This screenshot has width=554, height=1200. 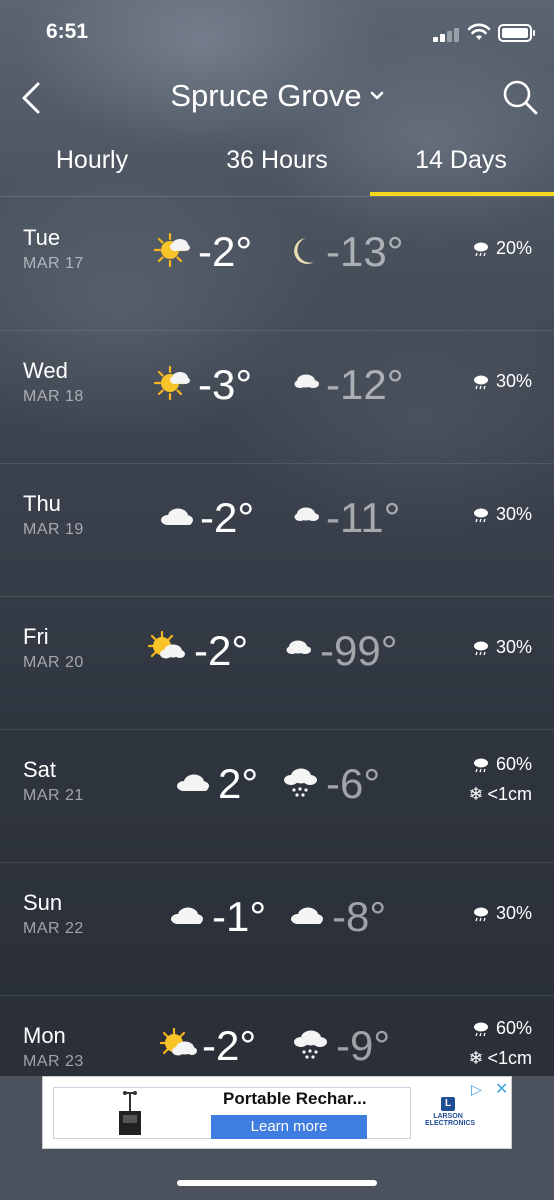 I want to click on day-date: MAR 18, so click(x=53, y=396).